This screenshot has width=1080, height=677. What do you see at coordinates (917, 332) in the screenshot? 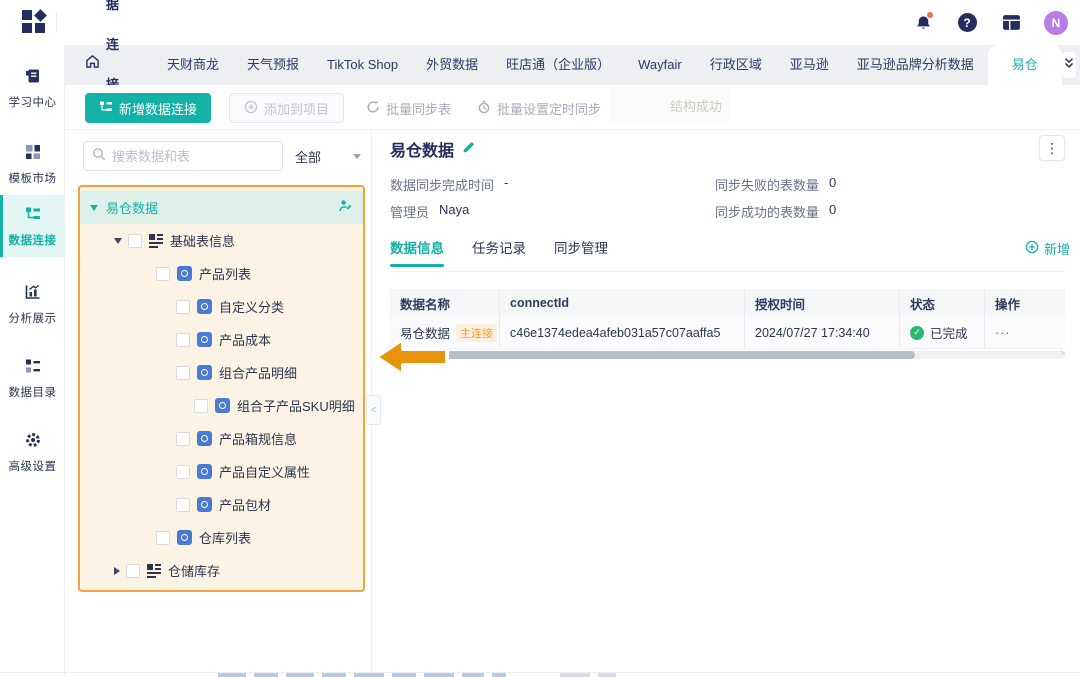
I see `success-check-icon: ✓` at bounding box center [917, 332].